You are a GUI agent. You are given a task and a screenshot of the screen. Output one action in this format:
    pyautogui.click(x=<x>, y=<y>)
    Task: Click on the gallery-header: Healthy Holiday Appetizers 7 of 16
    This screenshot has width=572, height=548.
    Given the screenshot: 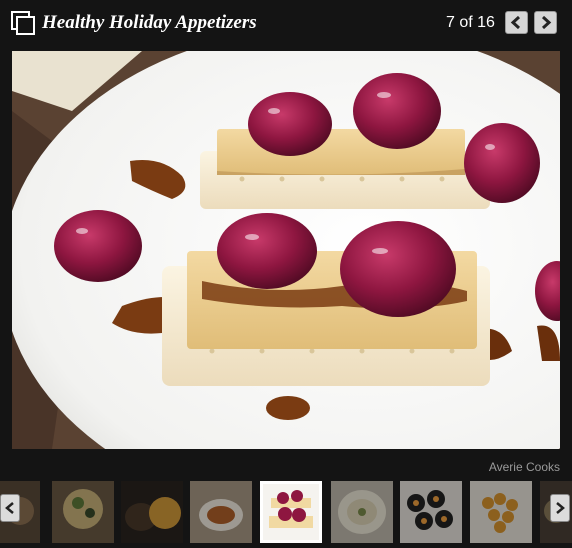 What is the action you would take?
    pyautogui.click(x=286, y=23)
    